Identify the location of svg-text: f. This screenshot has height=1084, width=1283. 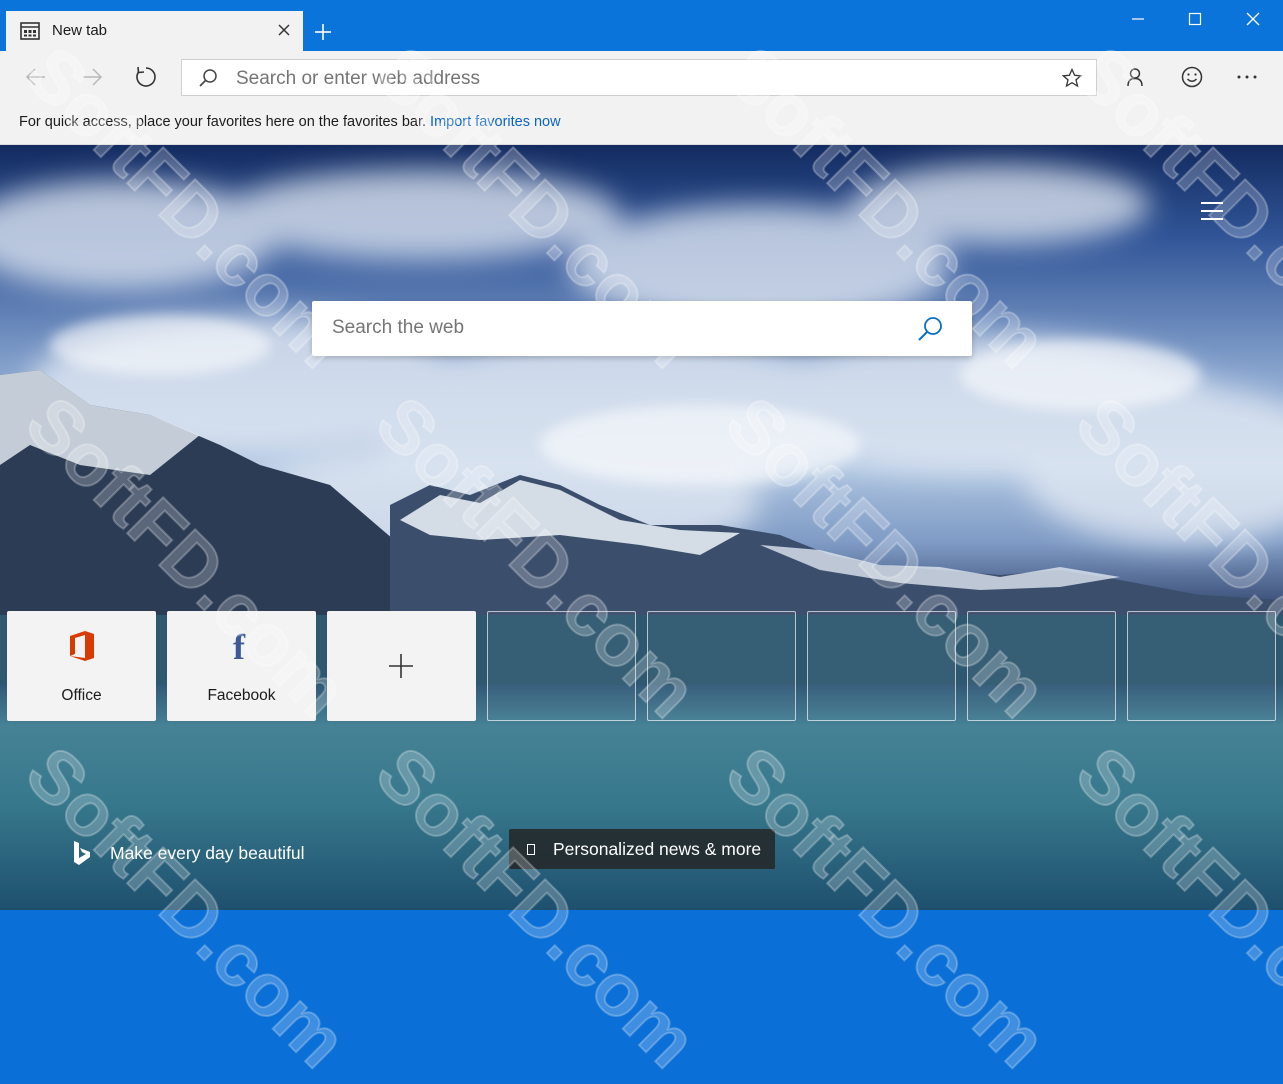
(239, 646).